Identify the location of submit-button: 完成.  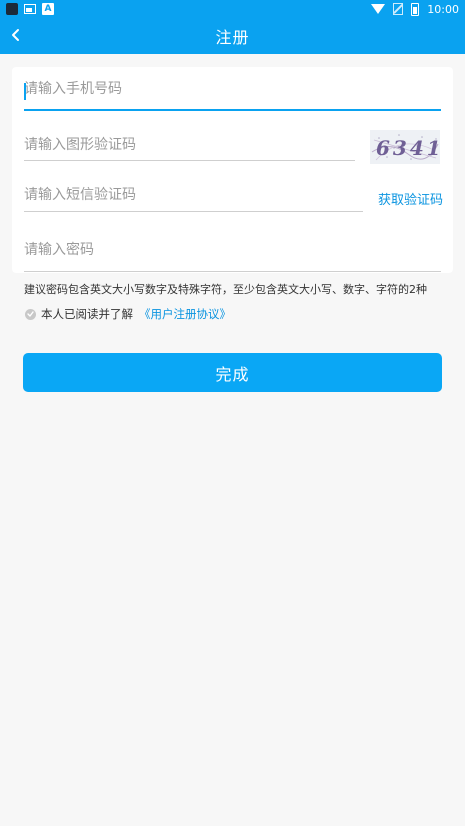
(232, 372).